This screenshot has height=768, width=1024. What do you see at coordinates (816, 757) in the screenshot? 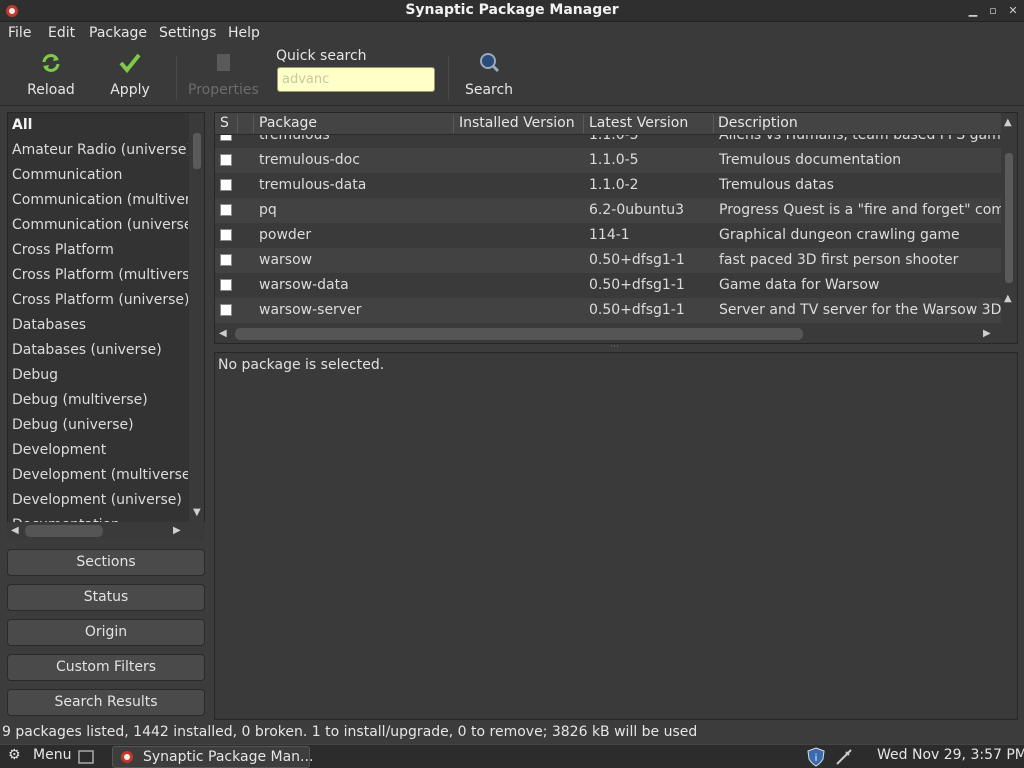
I see `shield-icon: i` at bounding box center [816, 757].